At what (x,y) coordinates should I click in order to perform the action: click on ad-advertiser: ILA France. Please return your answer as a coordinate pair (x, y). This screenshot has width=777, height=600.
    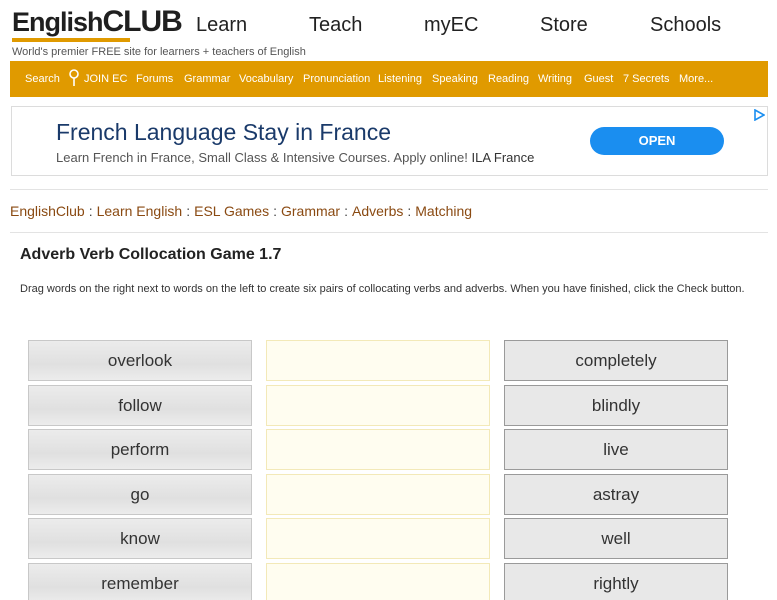
    Looking at the image, I should click on (503, 157).